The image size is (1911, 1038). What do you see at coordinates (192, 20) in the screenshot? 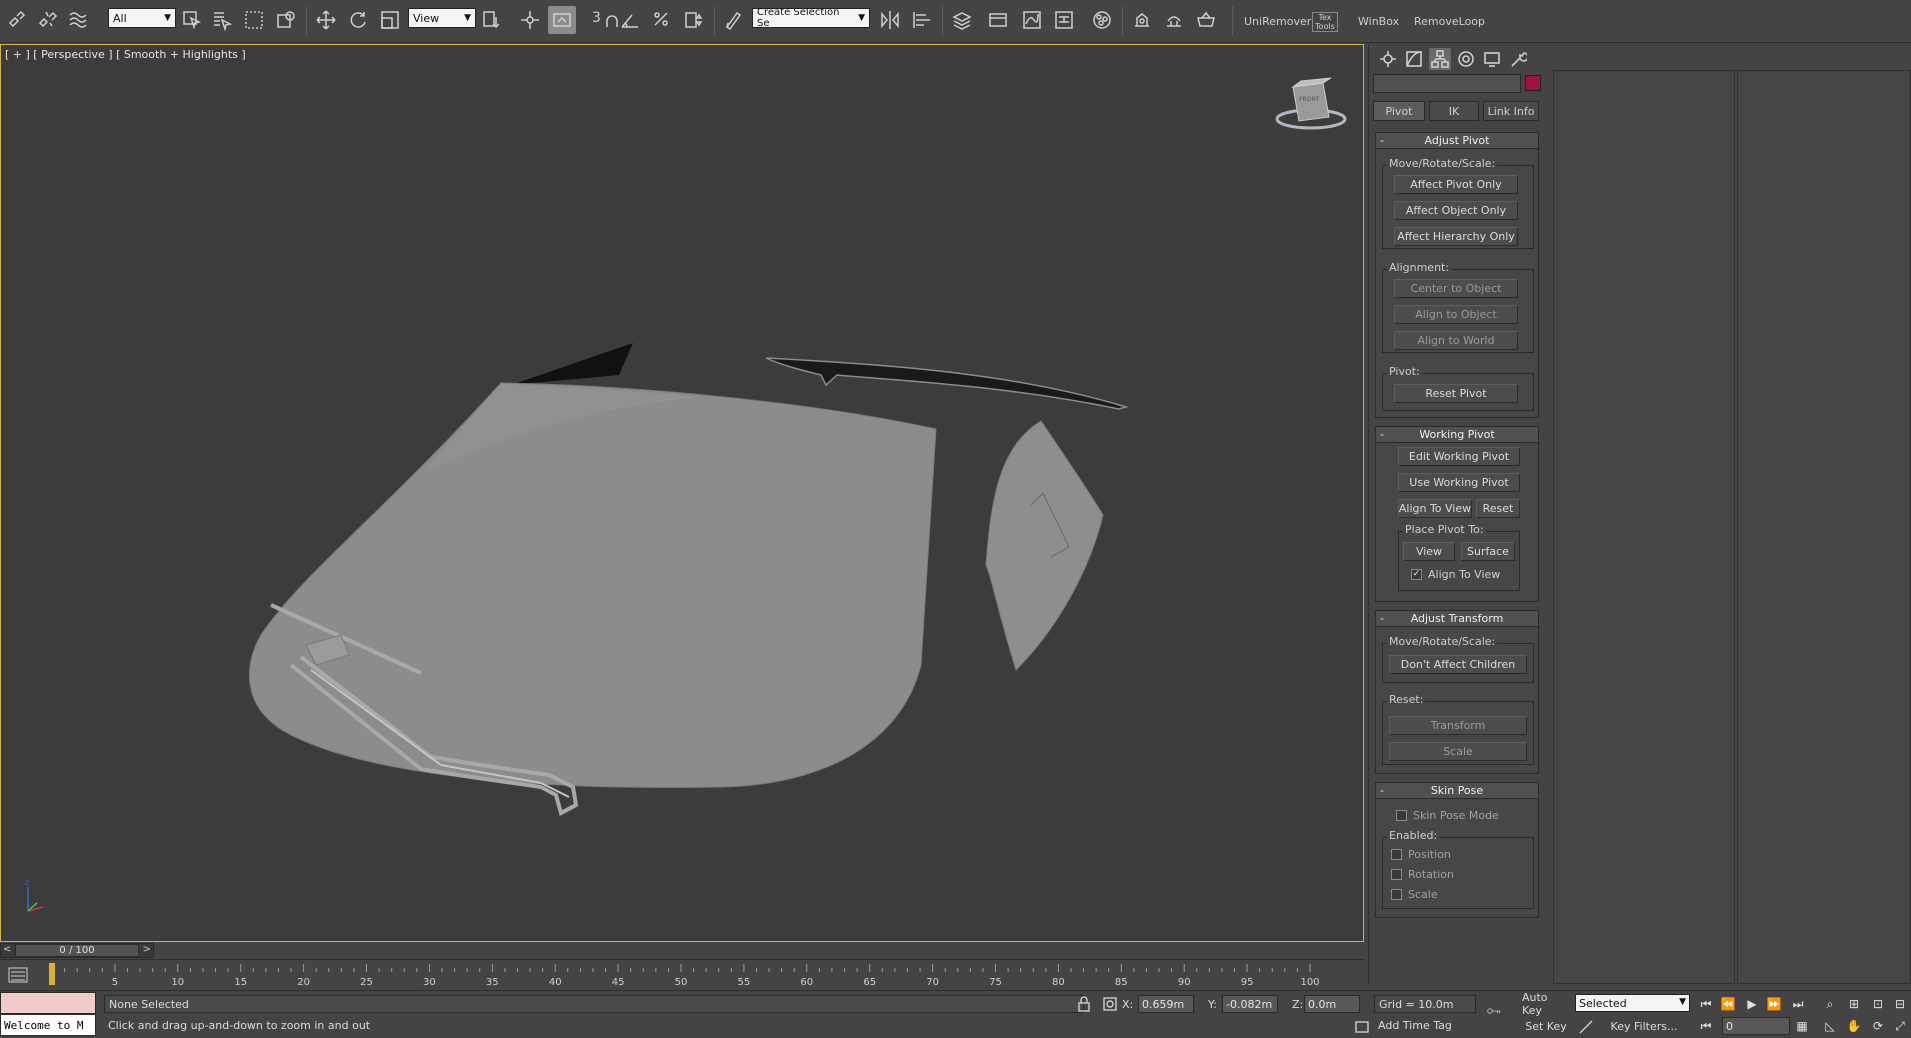
I see `select-object-icon` at bounding box center [192, 20].